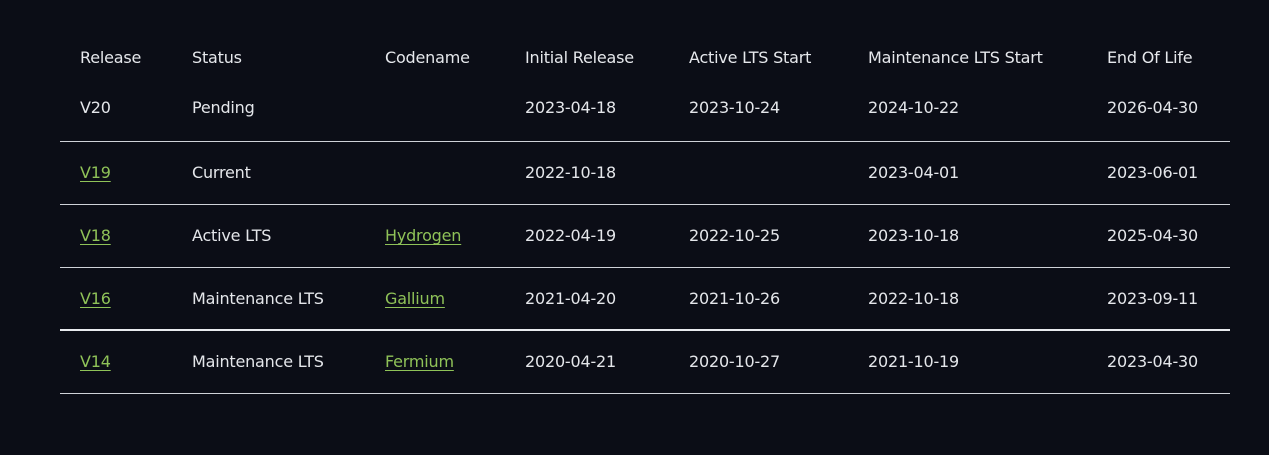 This screenshot has width=1269, height=455. I want to click on release-cell: V16, so click(116, 298).